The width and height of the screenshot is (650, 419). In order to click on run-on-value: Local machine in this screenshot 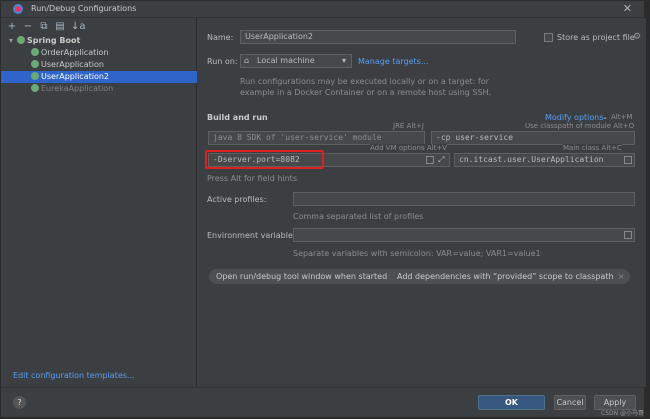, I will do `click(286, 60)`.